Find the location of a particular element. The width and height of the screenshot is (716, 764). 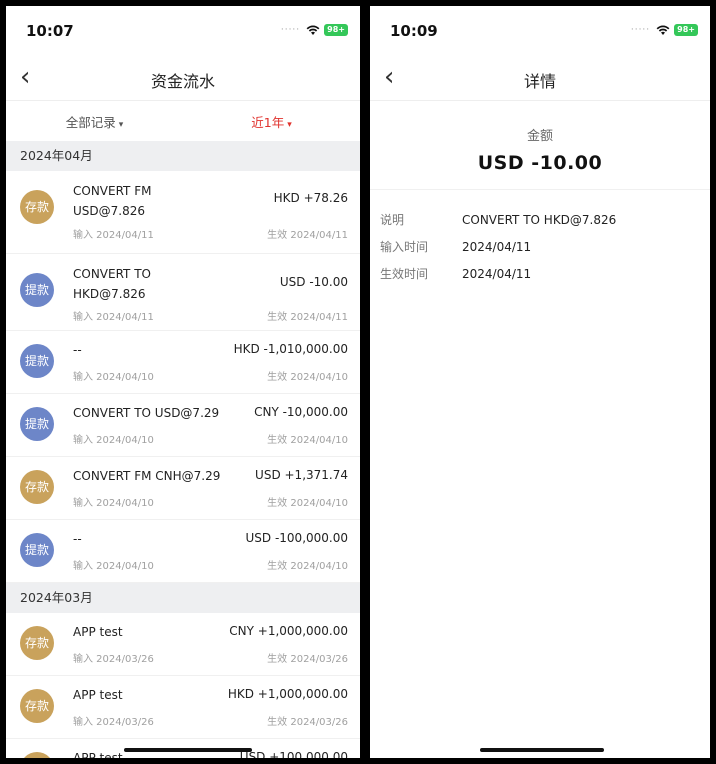

detail-value: CONVERT TO HKD@7.826 is located at coordinates (539, 219).